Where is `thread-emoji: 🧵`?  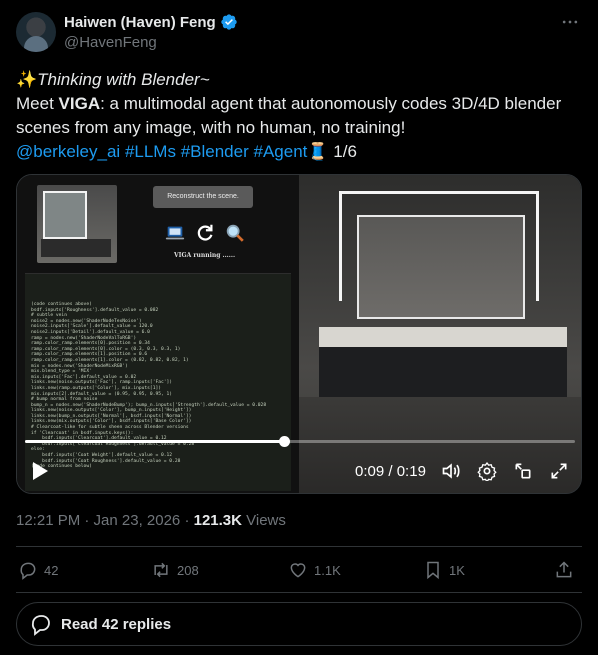
thread-emoji: 🧵 is located at coordinates (318, 151).